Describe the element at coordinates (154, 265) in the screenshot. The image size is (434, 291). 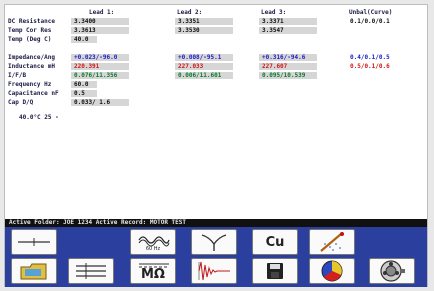
I see `ohm-bars-icon` at that location.